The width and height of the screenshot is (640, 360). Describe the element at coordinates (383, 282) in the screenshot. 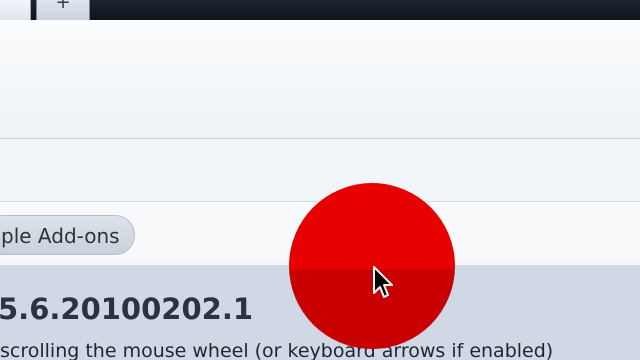

I see `arrow-cursor-icon` at that location.